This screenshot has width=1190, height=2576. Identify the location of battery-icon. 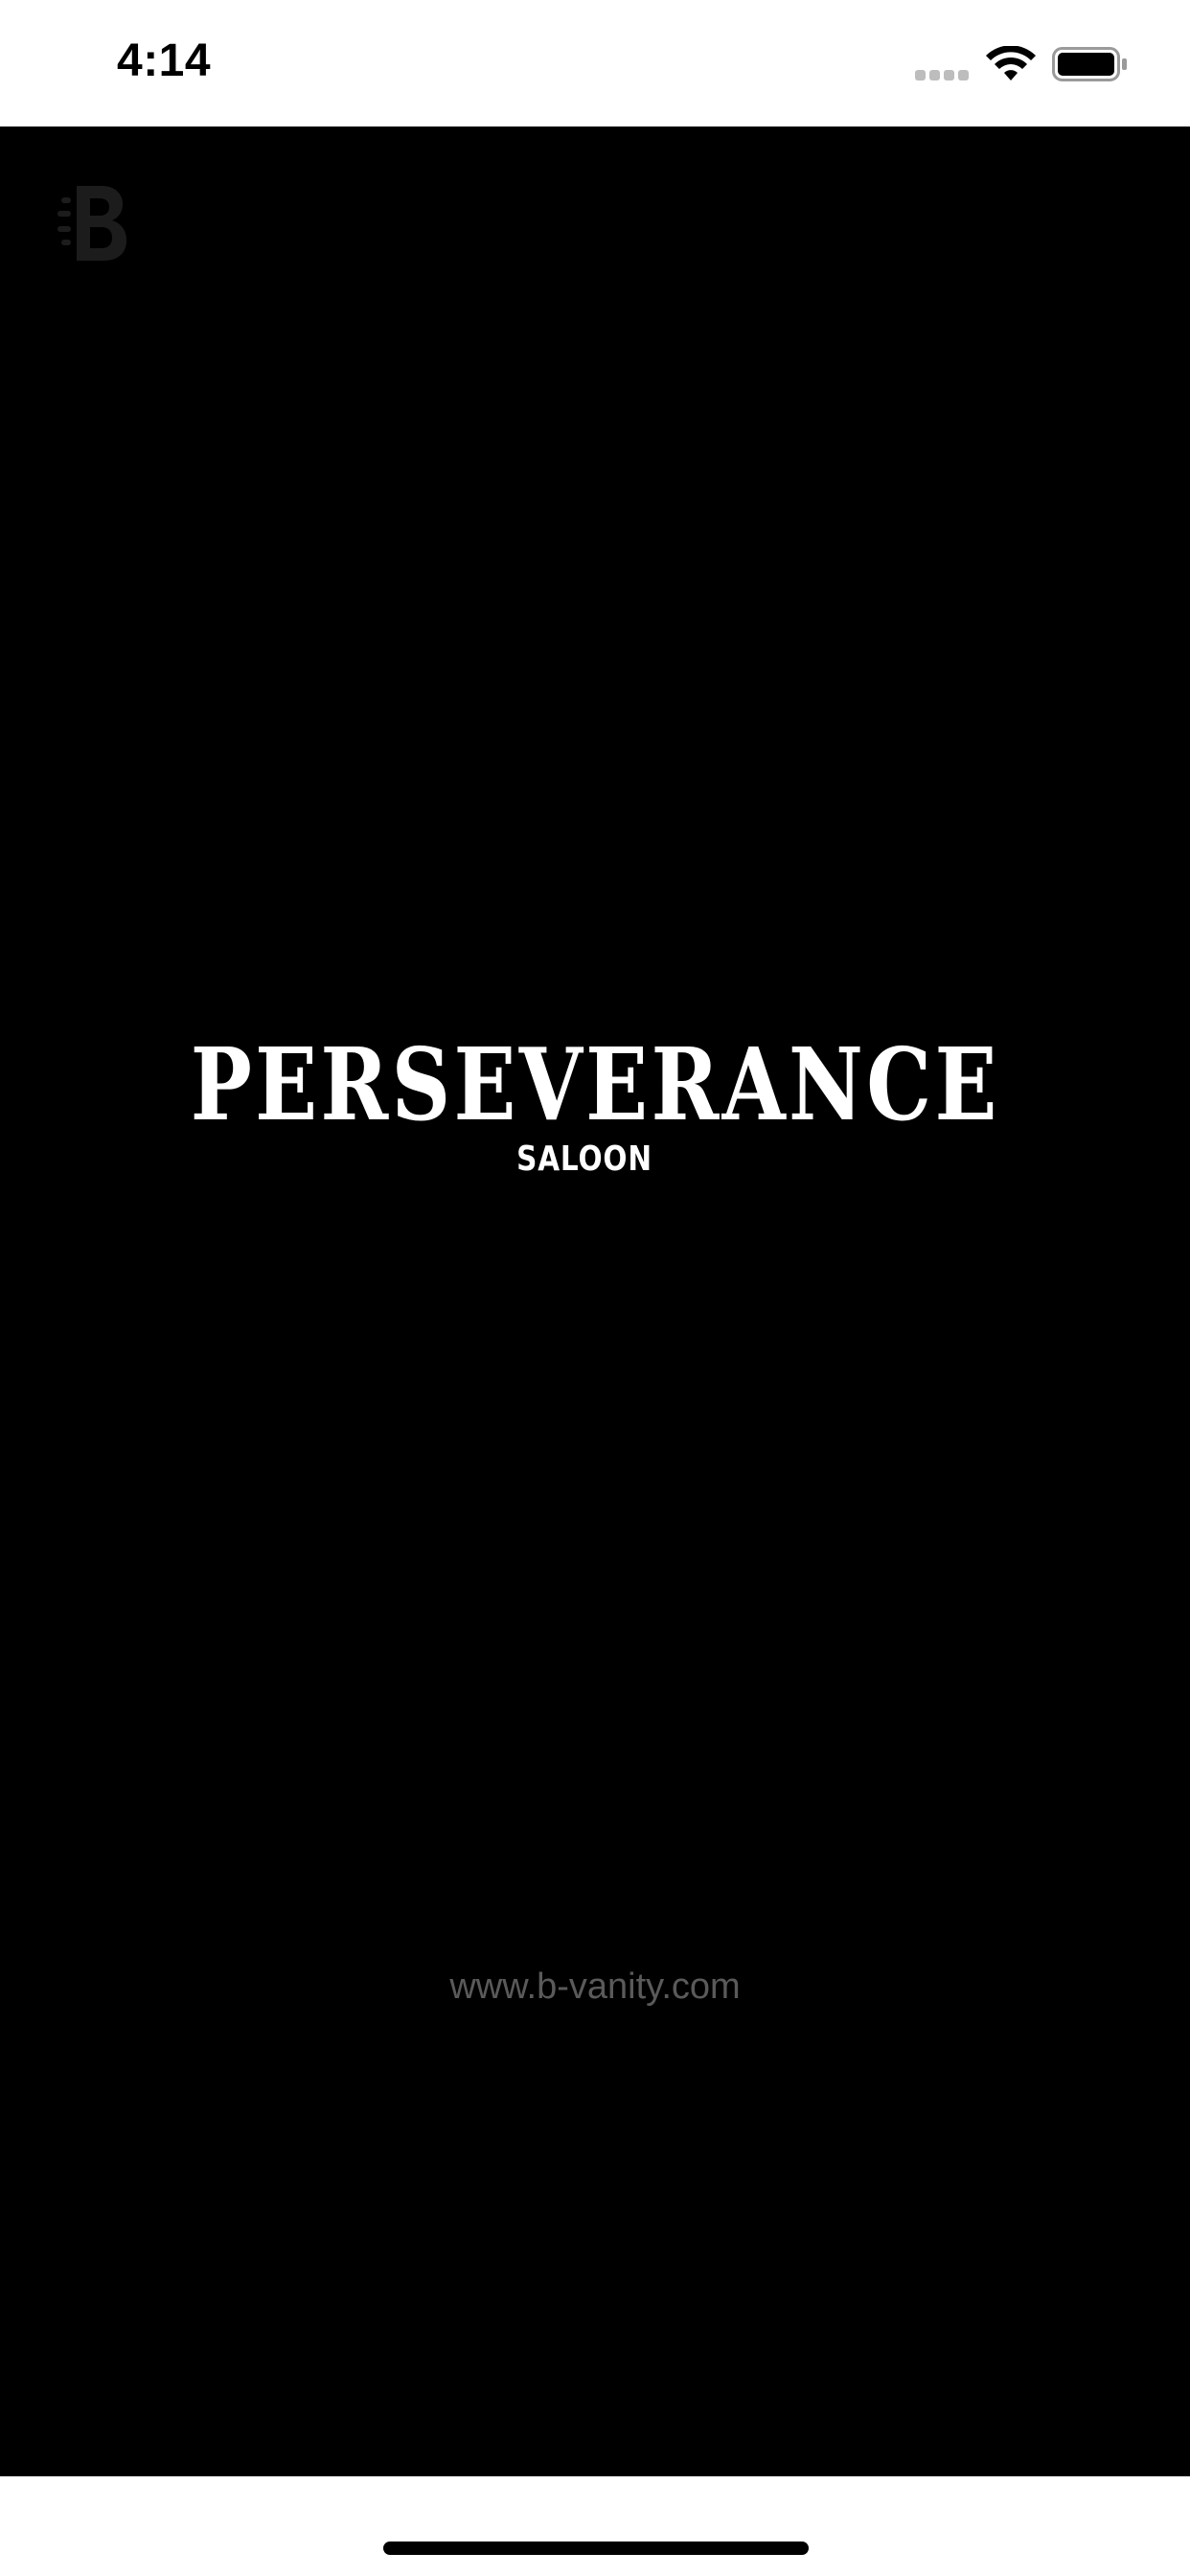
(1090, 64).